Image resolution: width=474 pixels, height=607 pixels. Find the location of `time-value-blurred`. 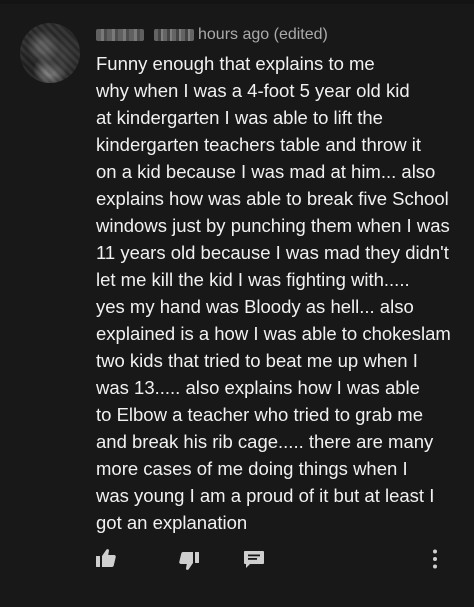

time-value-blurred is located at coordinates (174, 35).